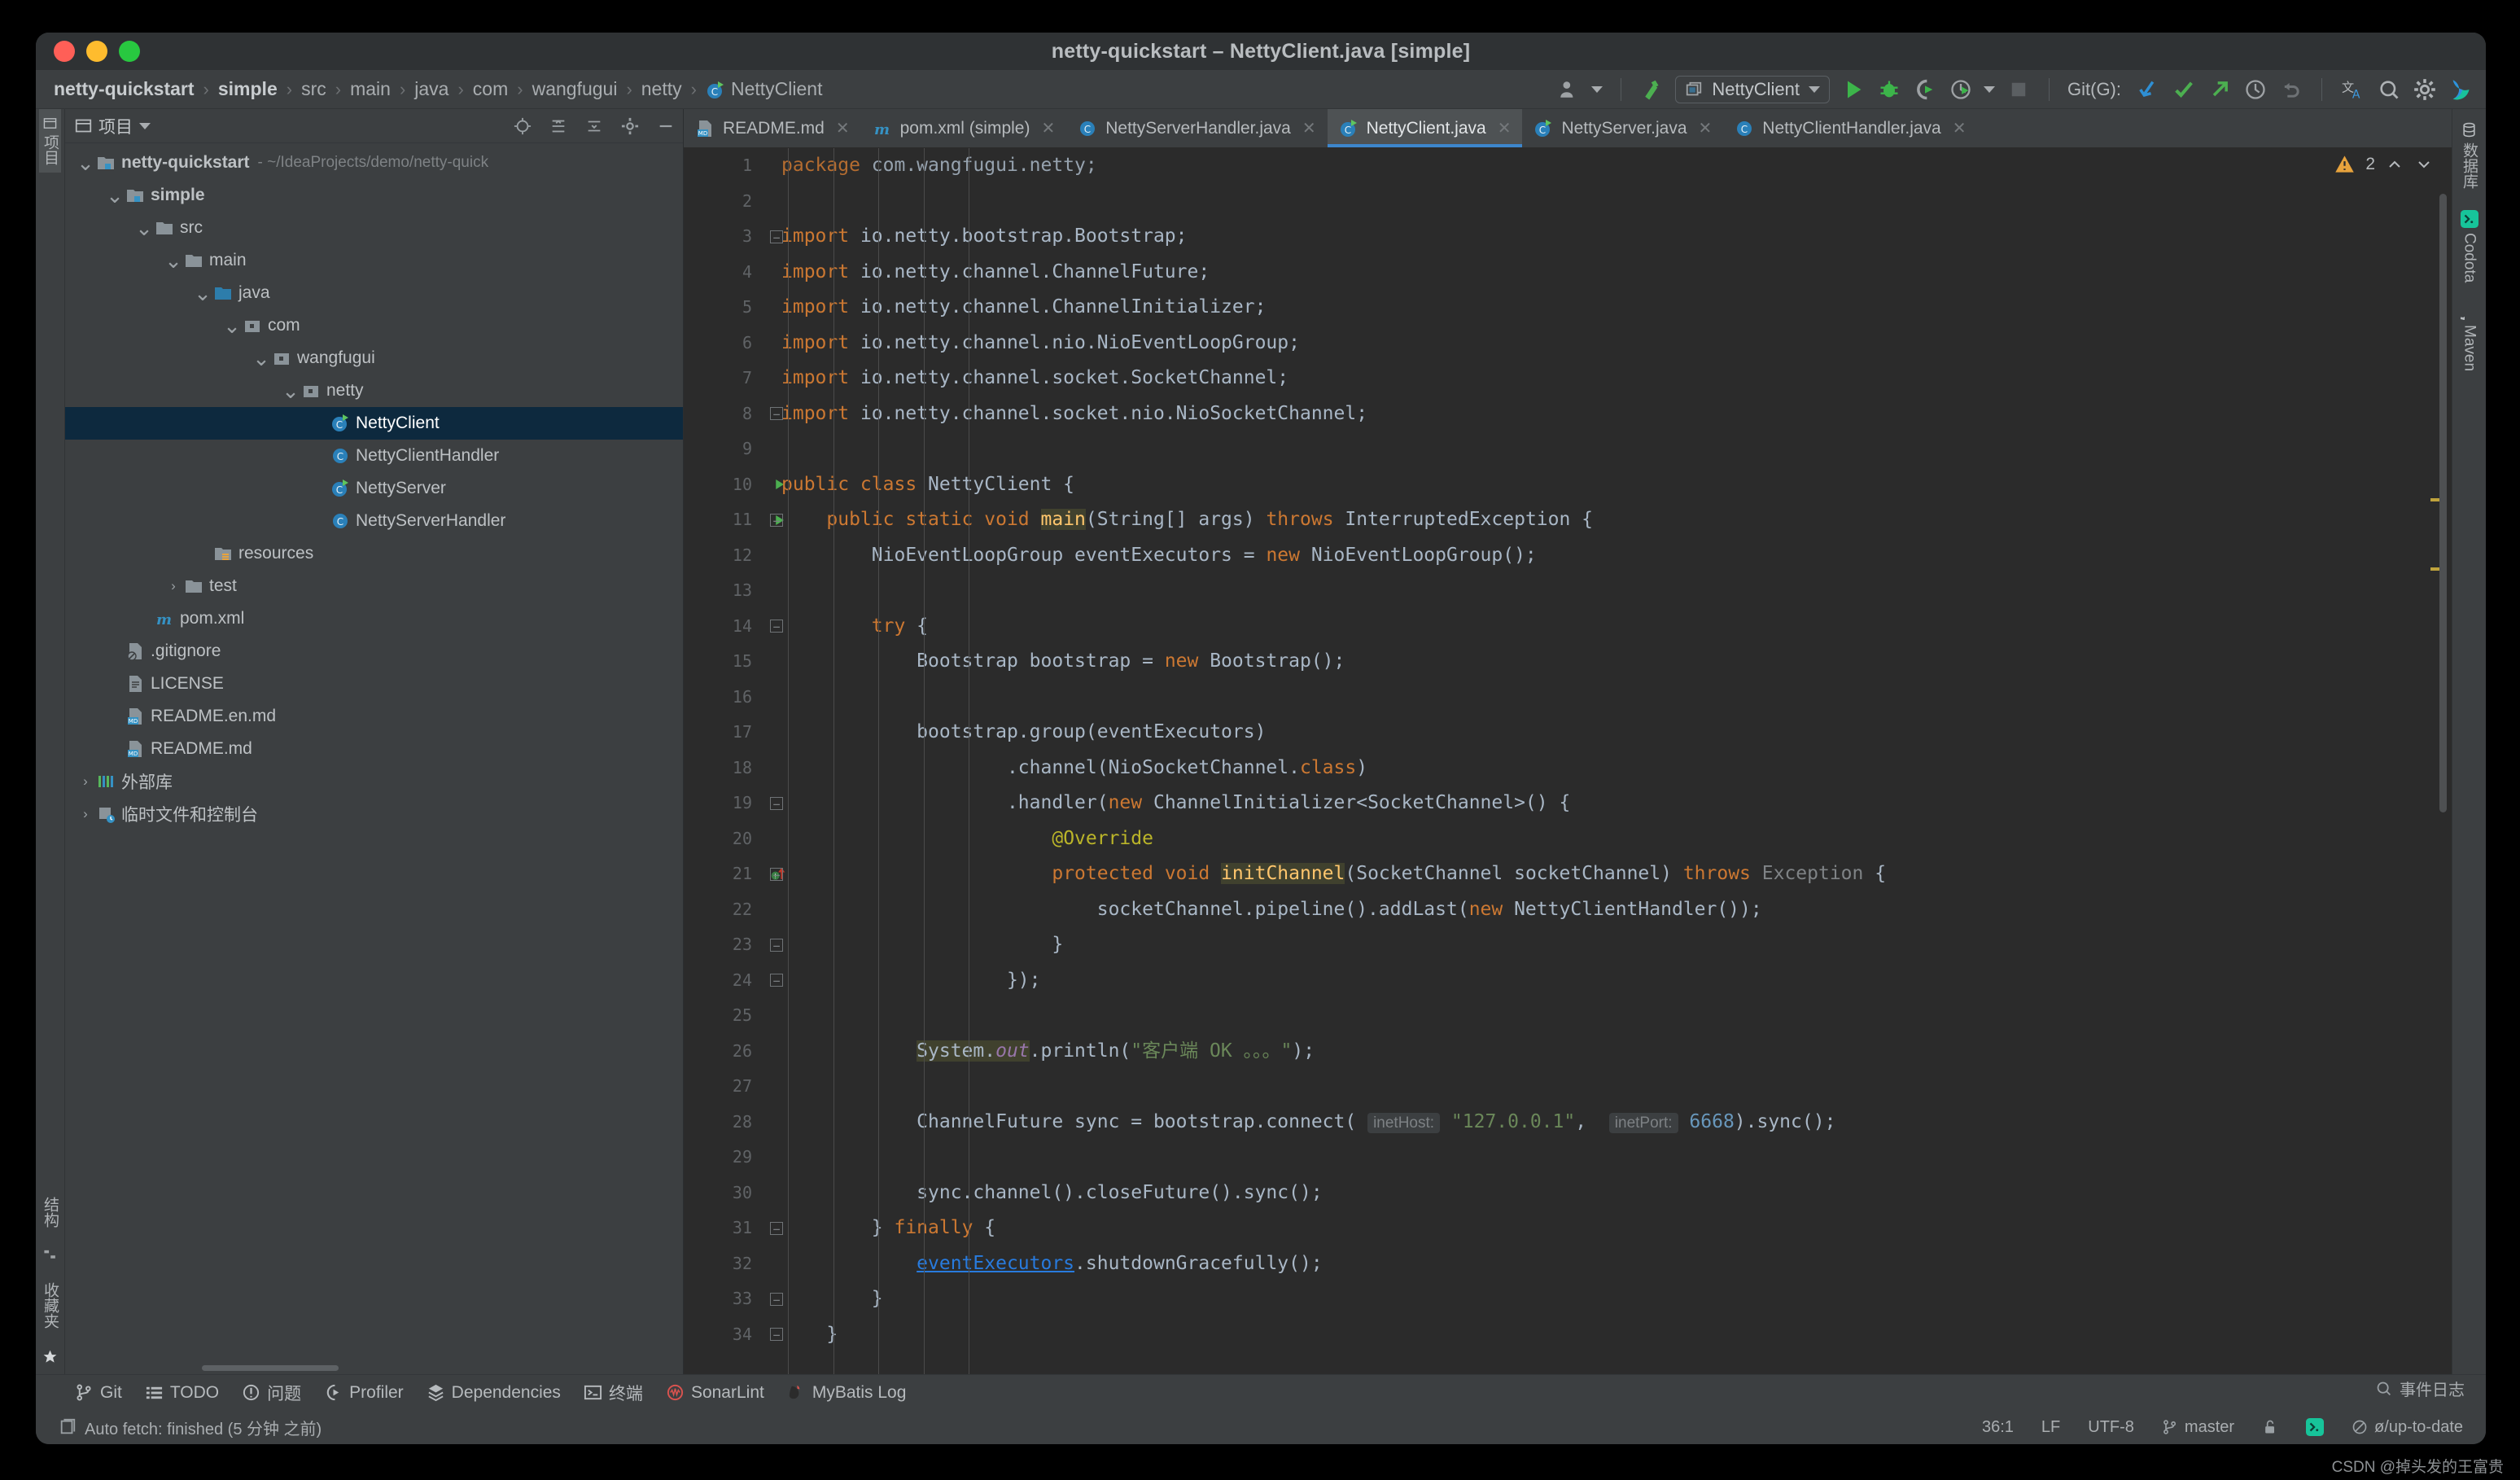 This screenshot has height=1480, width=2520. I want to click on line-number: 19−, so click(734, 803).